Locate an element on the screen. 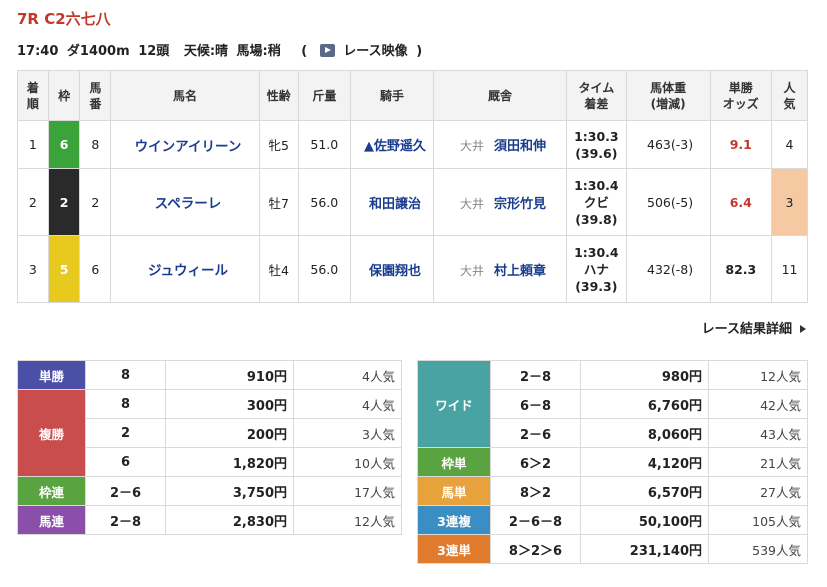 The height and width of the screenshot is (587, 827). payout-amount: 3,750円 is located at coordinates (229, 491).